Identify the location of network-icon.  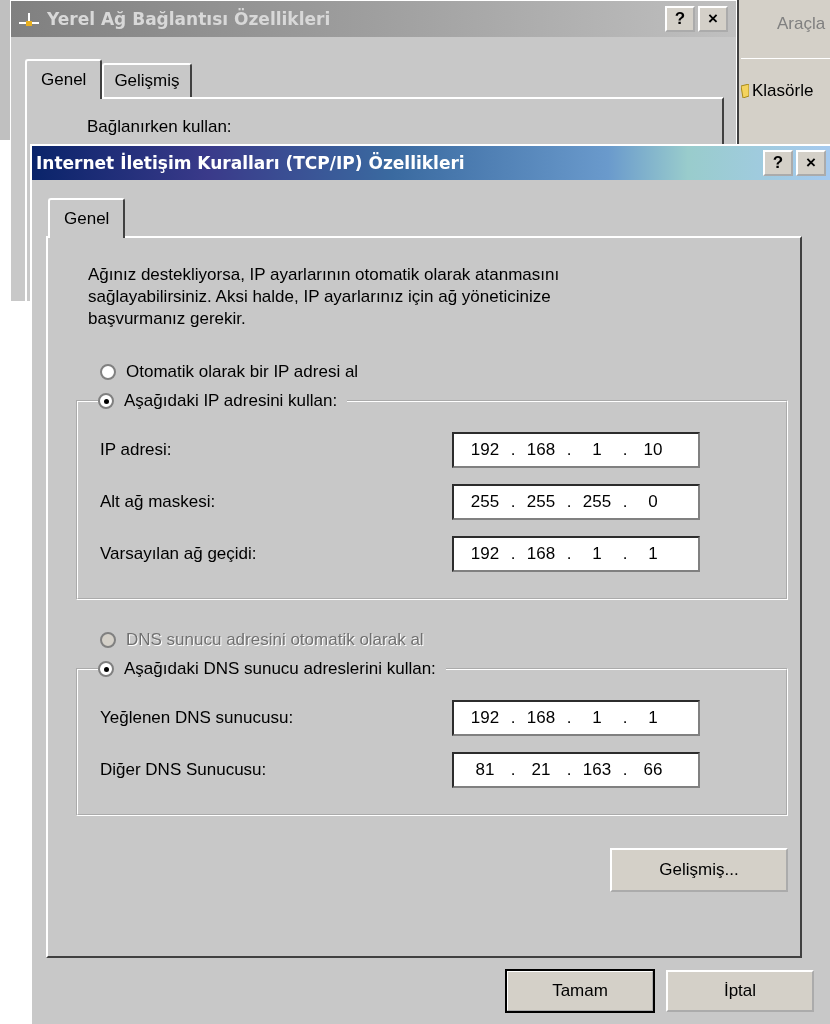
(29, 19).